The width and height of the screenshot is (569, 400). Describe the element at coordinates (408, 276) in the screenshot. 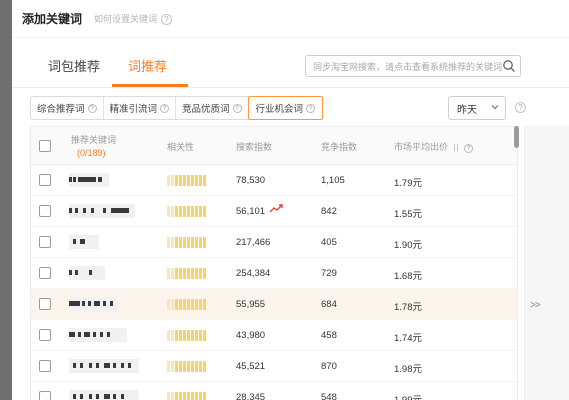

I see `avg-price-value: 1.68元` at that location.